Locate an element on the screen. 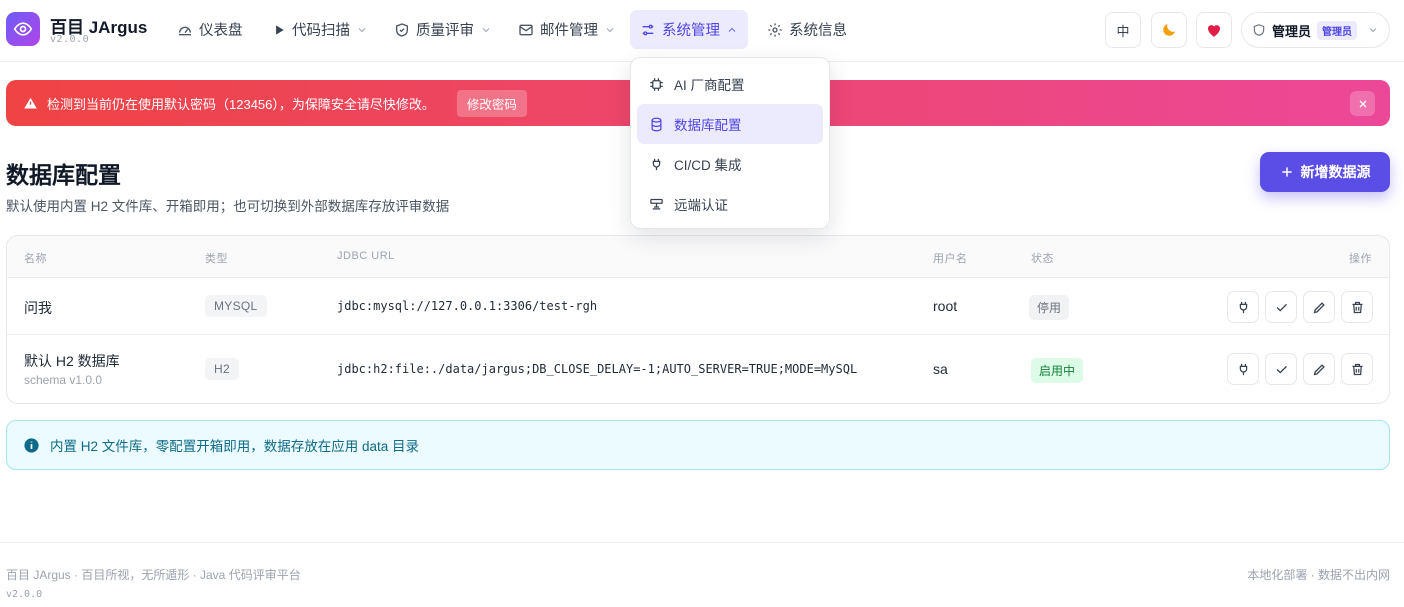  row-name: 默认 H2 数据库 is located at coordinates (72, 361).